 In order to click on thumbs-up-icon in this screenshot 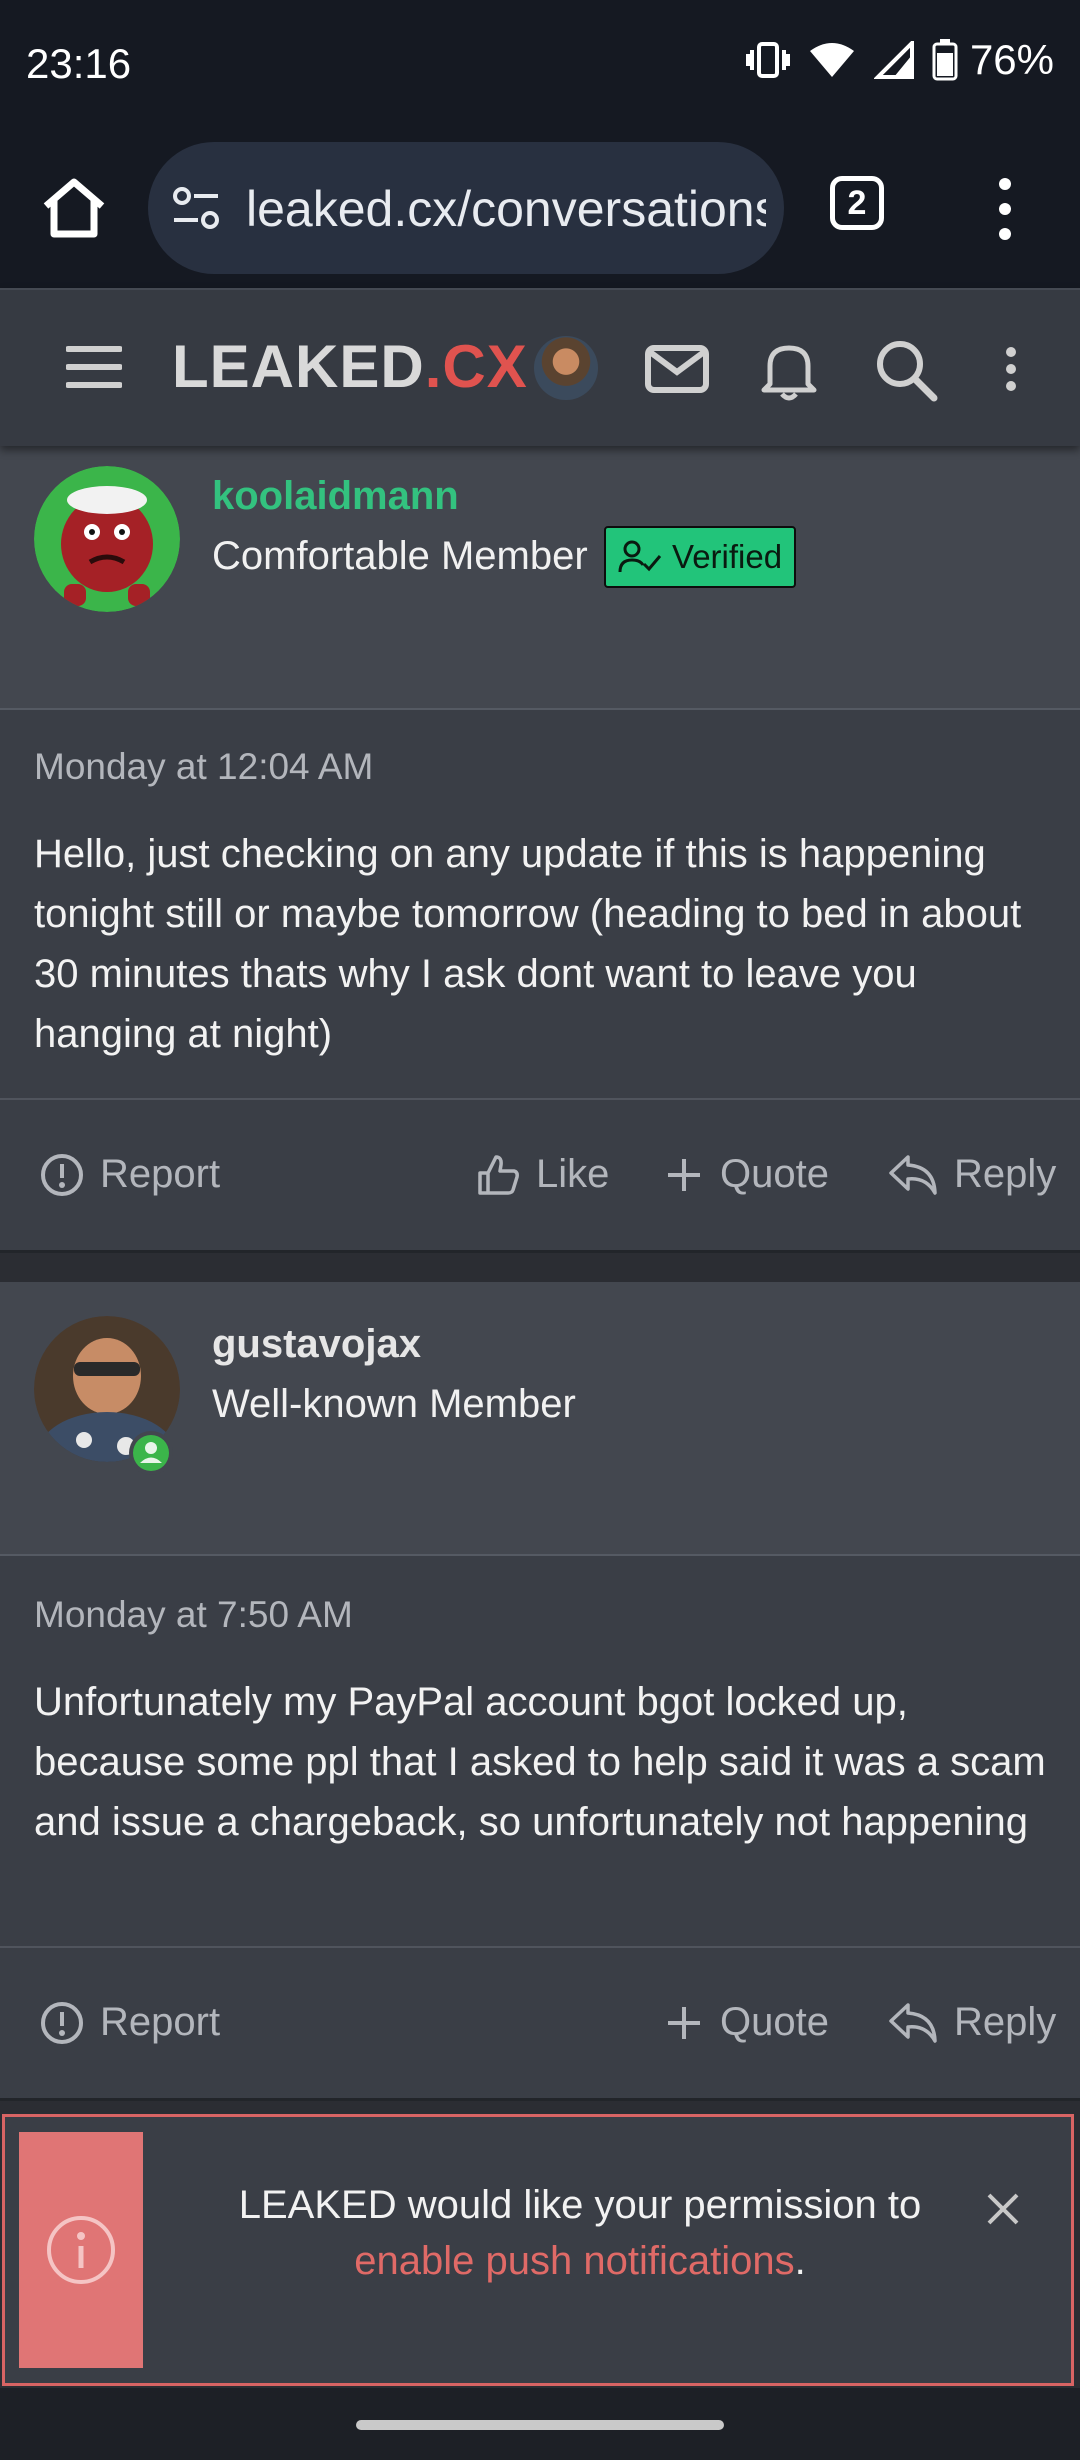, I will do `click(498, 1174)`.